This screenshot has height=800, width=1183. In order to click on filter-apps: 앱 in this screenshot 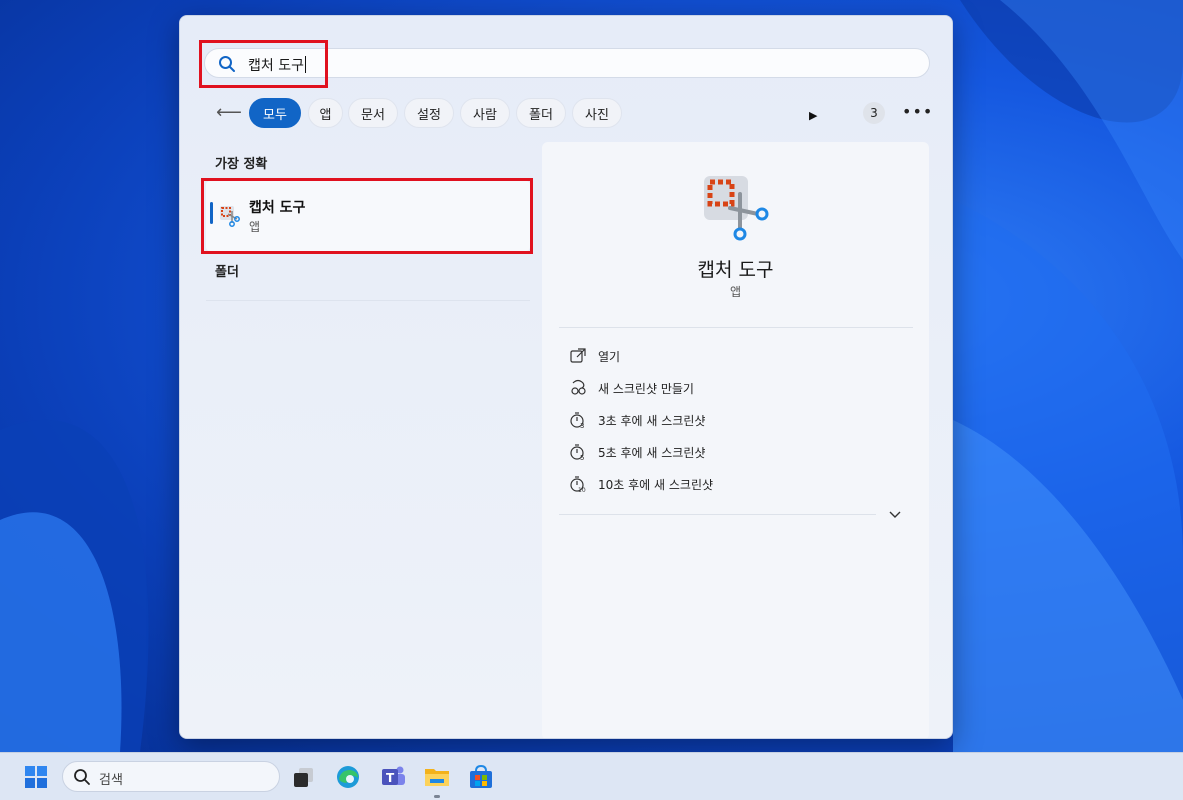, I will do `click(325, 113)`.